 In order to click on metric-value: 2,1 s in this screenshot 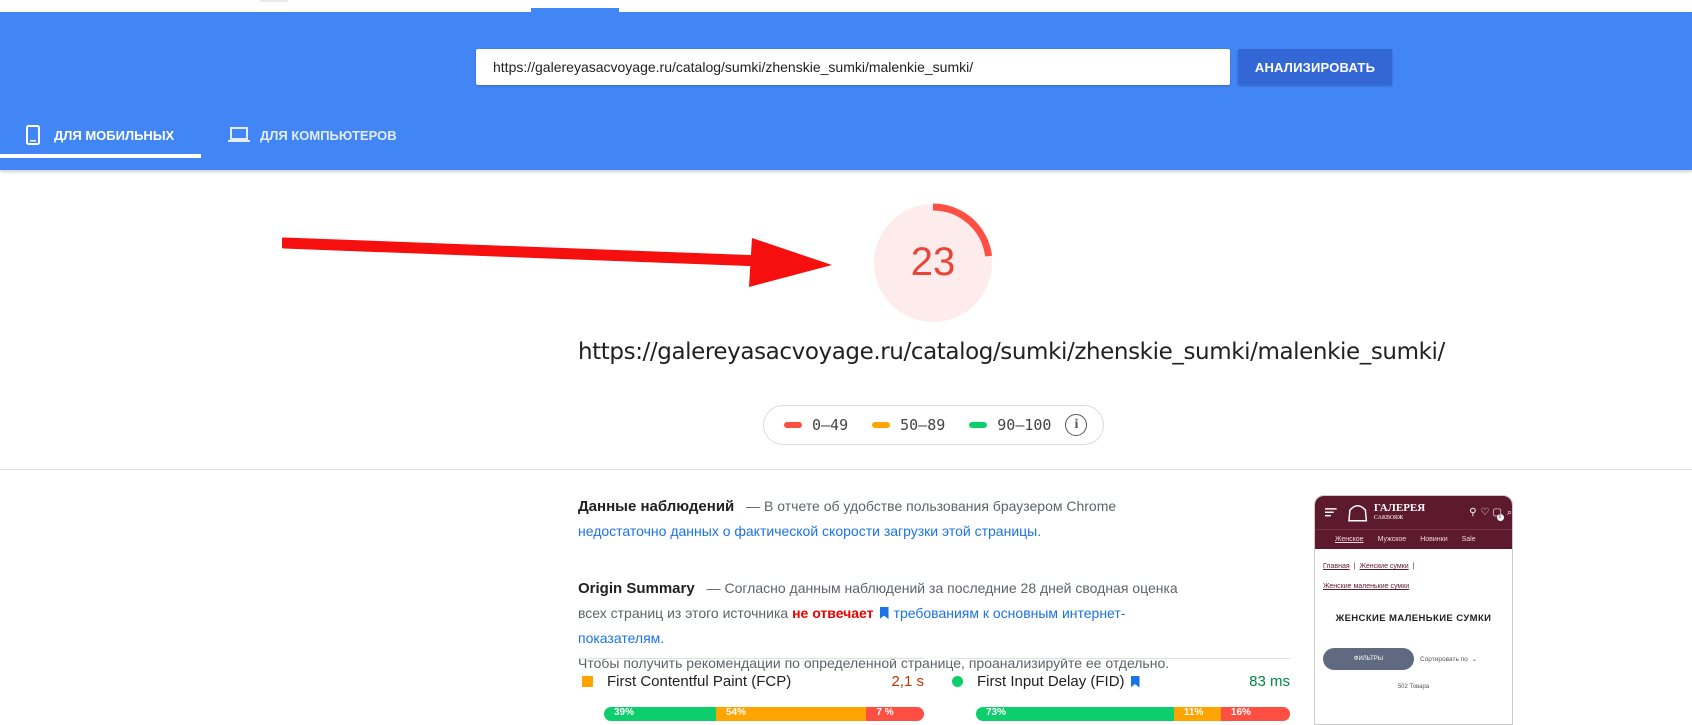, I will do `click(907, 681)`.